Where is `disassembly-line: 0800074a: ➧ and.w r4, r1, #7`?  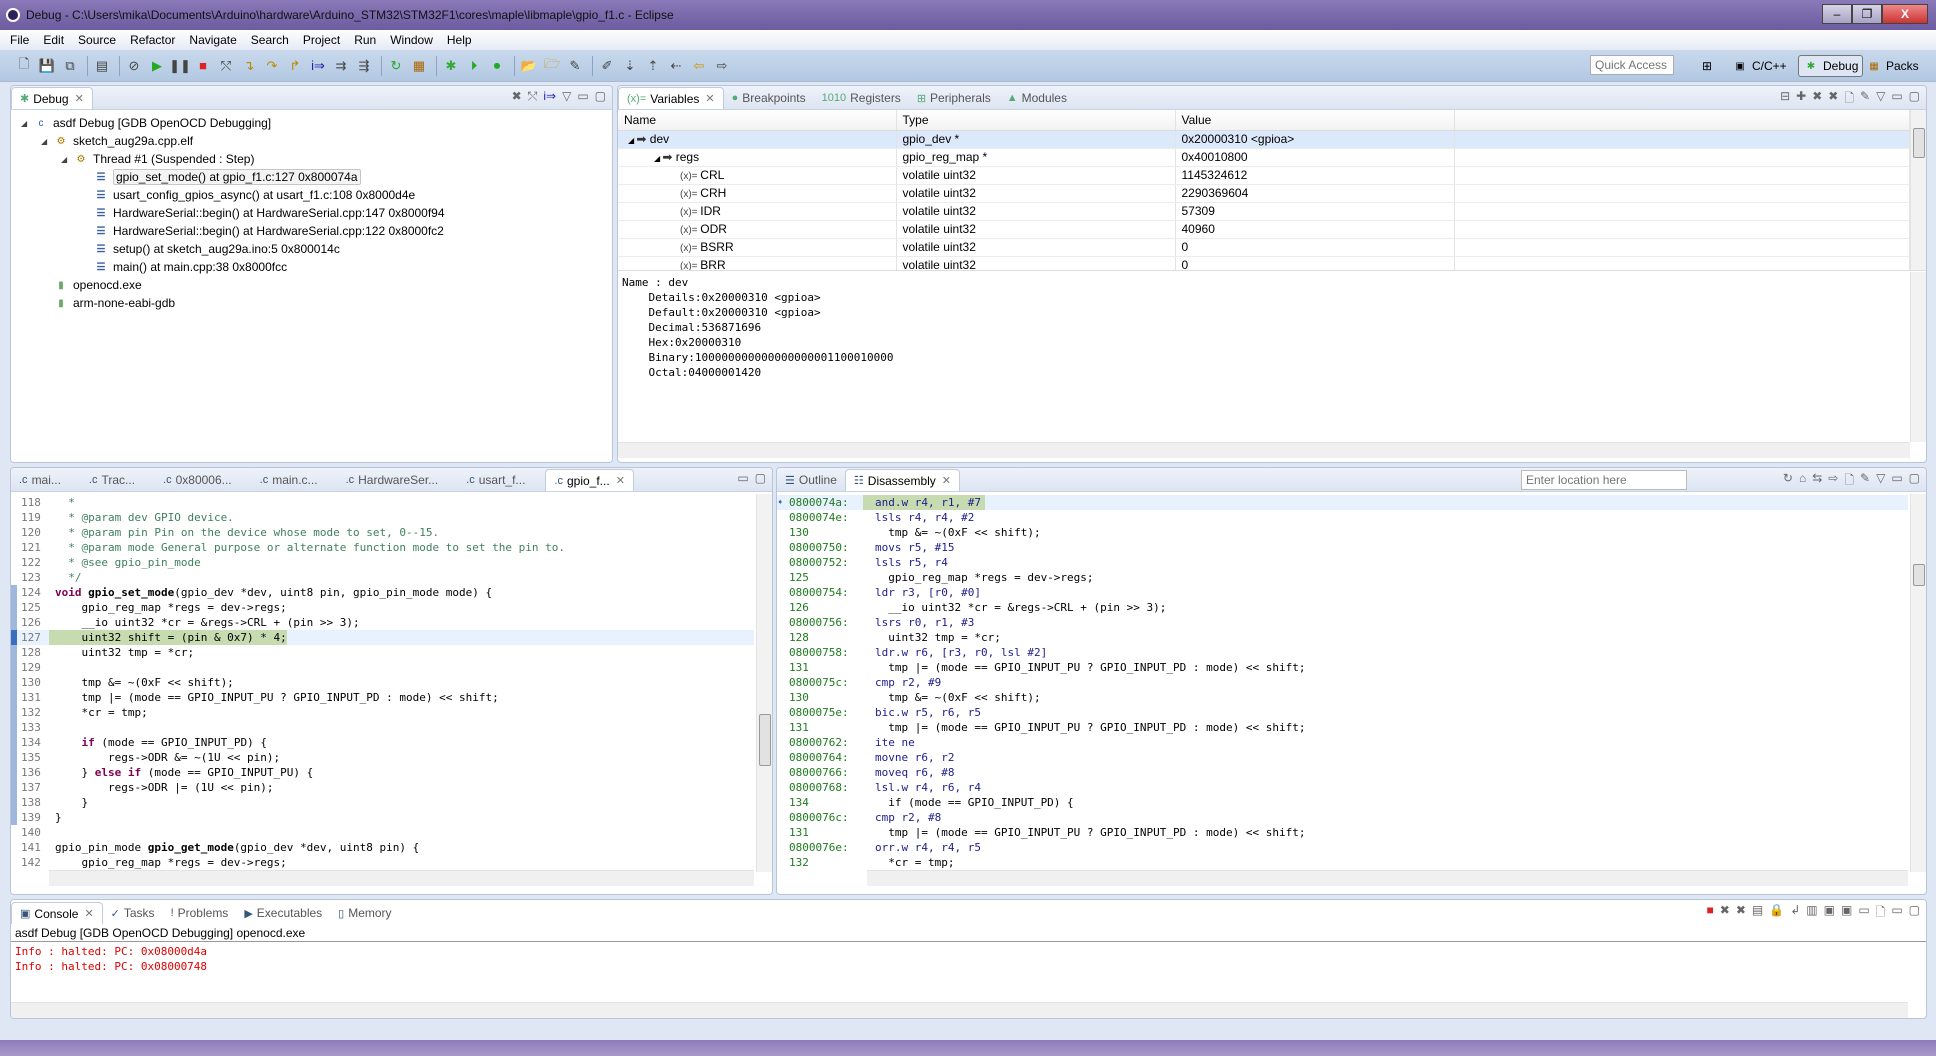 disassembly-line: 0800074a: ➧ and.w r4, r1, #7 is located at coordinates (1342, 502).